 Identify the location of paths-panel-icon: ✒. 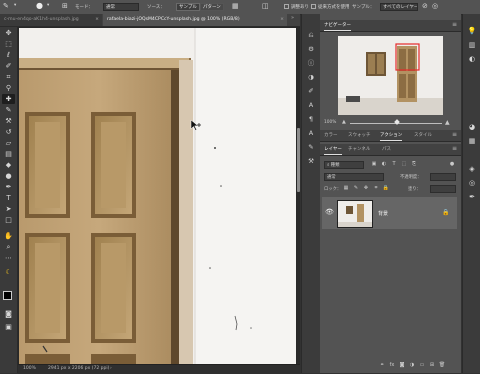
(472, 197).